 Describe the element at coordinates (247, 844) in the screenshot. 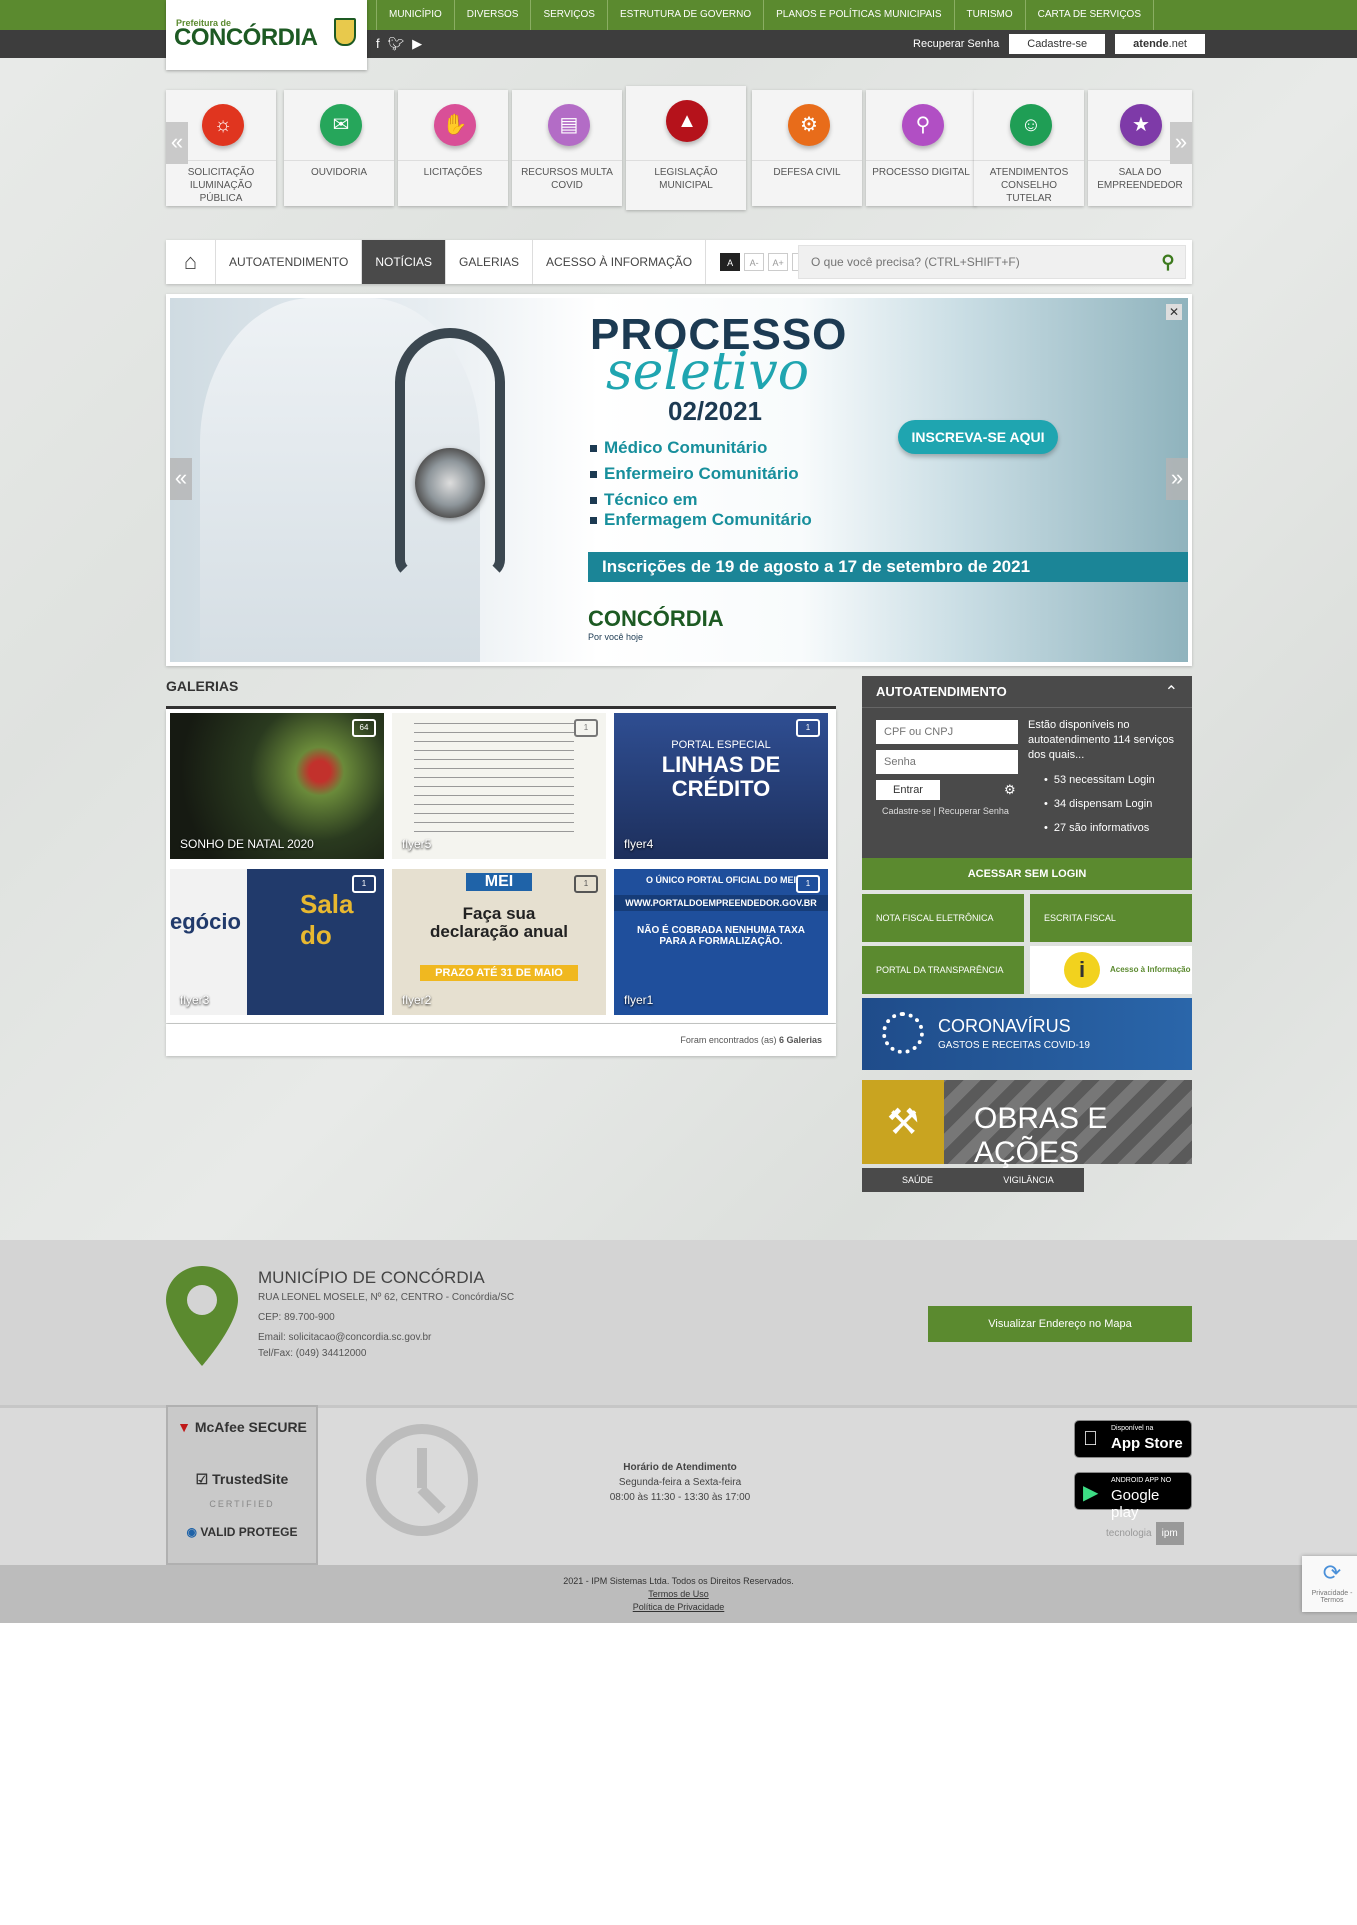

I see `gallery-caption: SONHO DE NATAL 2020` at that location.